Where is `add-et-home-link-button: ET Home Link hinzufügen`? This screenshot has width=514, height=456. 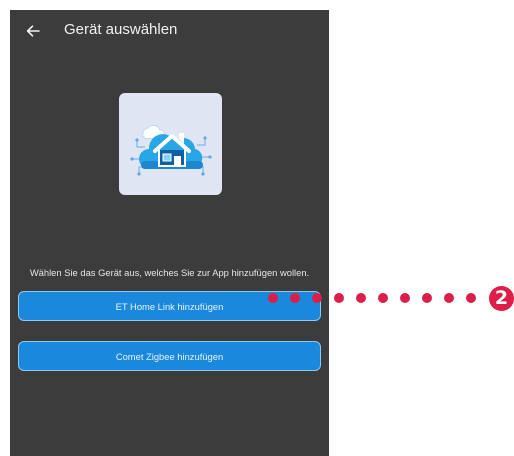 add-et-home-link-button: ET Home Link hinzufügen is located at coordinates (169, 306).